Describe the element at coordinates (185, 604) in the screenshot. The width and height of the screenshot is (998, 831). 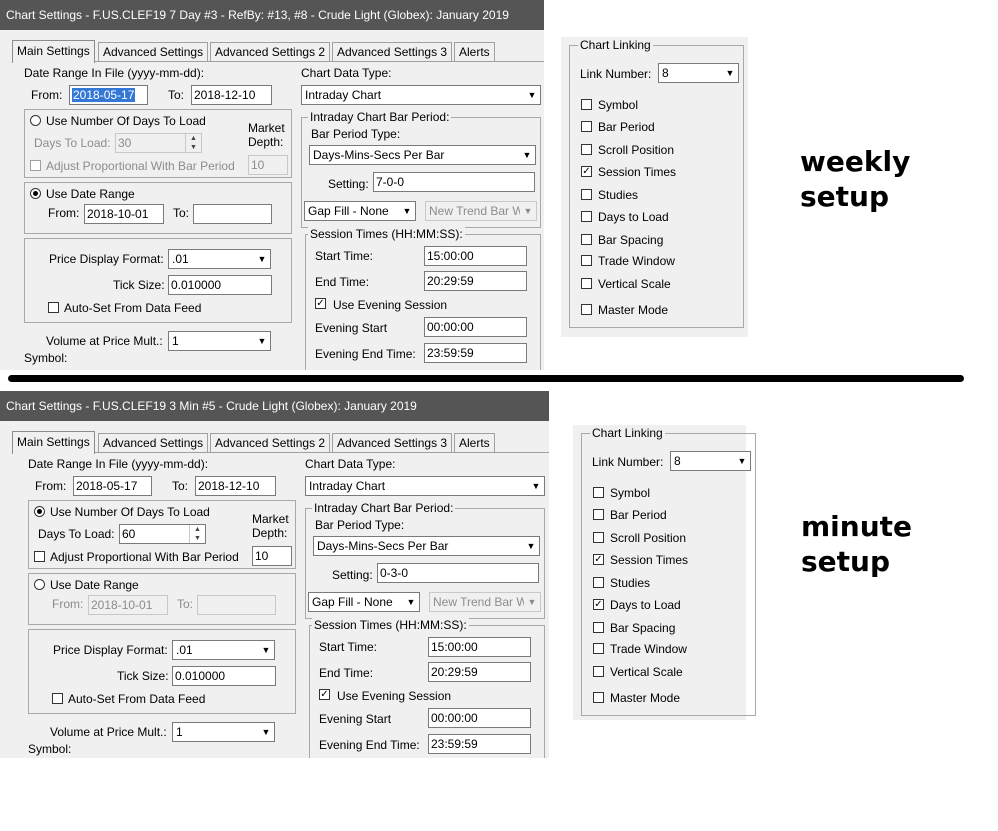
I see `range-to-label: To:` at that location.